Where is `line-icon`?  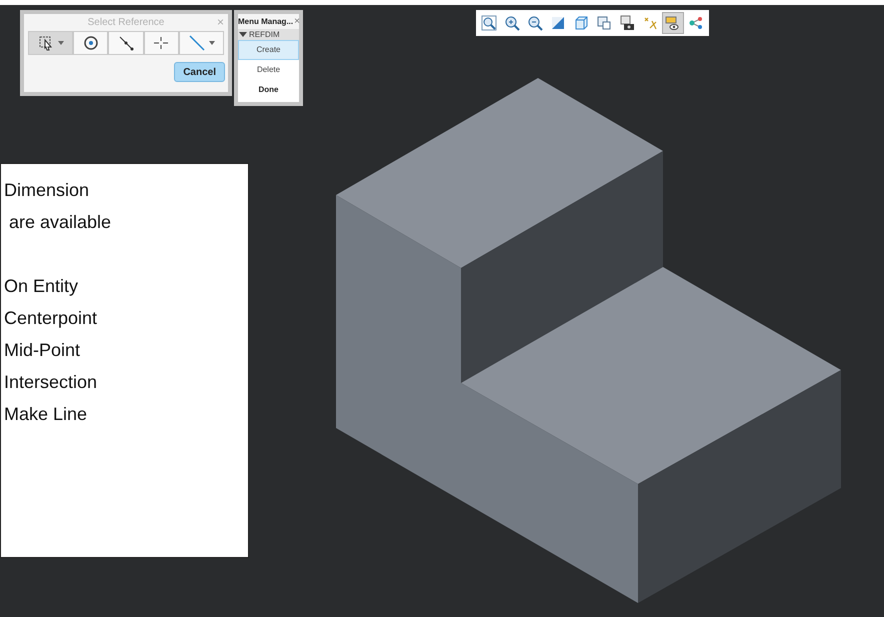 line-icon is located at coordinates (196, 43).